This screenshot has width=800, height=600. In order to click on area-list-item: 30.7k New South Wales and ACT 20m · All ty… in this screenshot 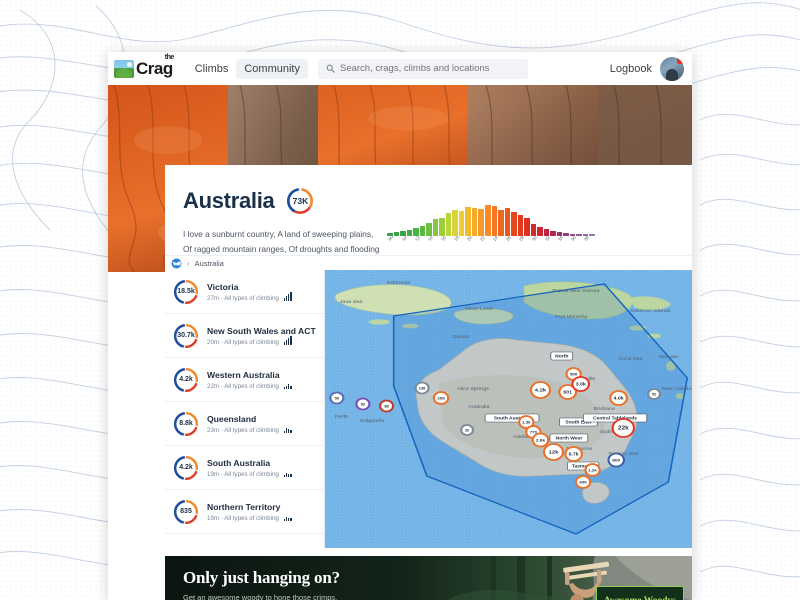, I will do `click(244, 336)`.